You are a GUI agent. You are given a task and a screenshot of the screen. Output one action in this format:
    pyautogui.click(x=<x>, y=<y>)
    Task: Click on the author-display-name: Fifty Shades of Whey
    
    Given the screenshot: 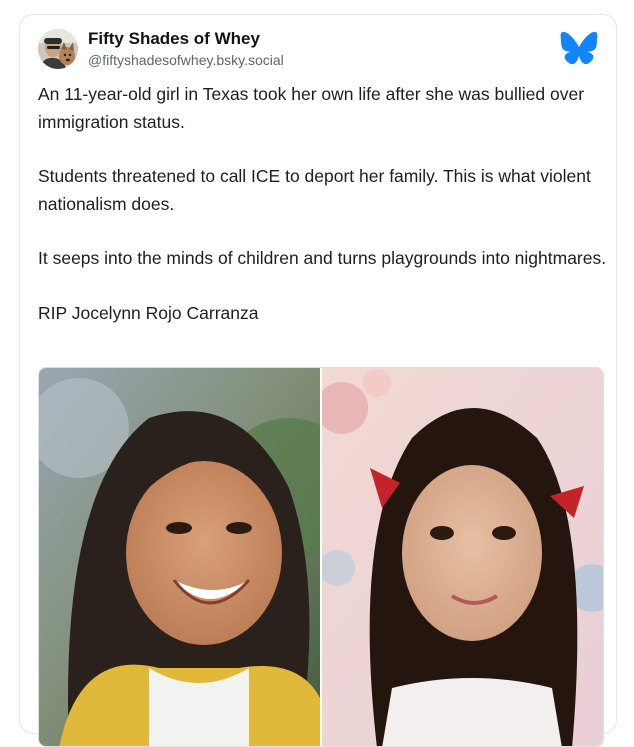 What is the action you would take?
    pyautogui.click(x=174, y=39)
    